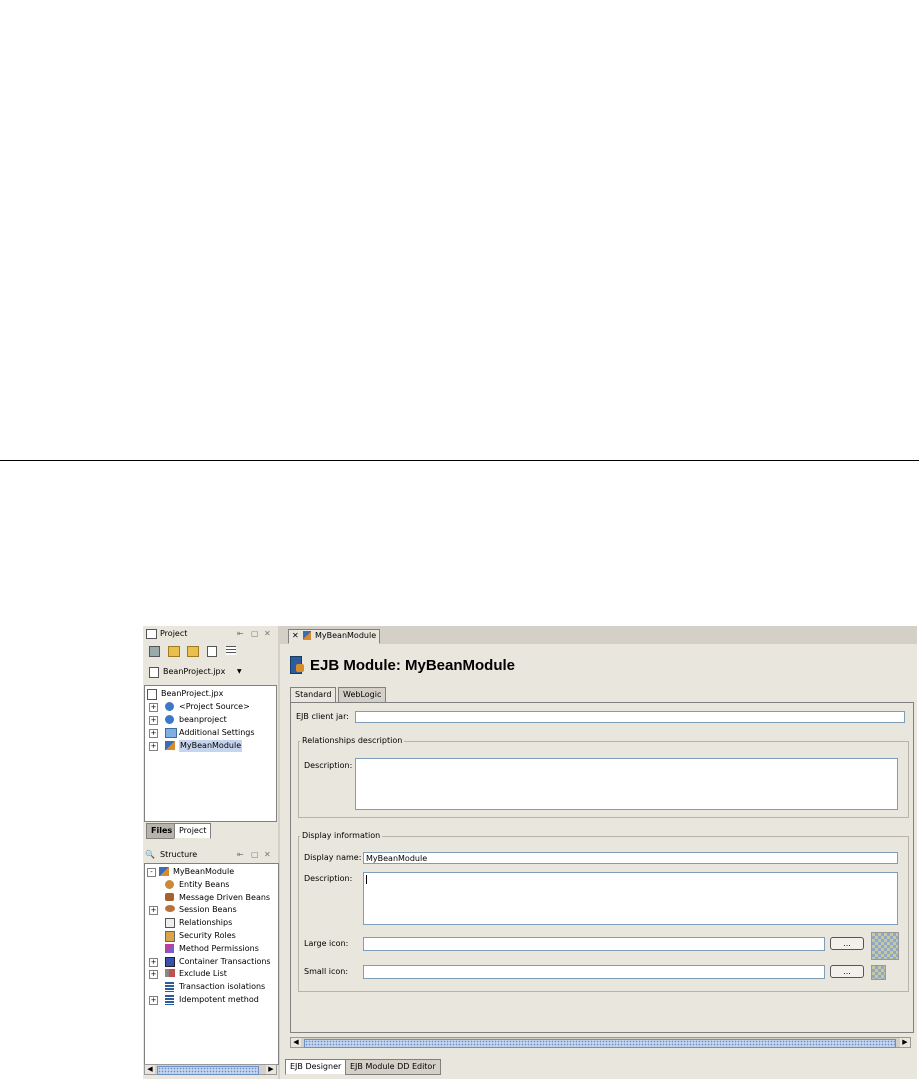 This screenshot has width=919, height=1079. Describe the element at coordinates (203, 974) in the screenshot. I see `tree-item-label: Exclude List` at that location.